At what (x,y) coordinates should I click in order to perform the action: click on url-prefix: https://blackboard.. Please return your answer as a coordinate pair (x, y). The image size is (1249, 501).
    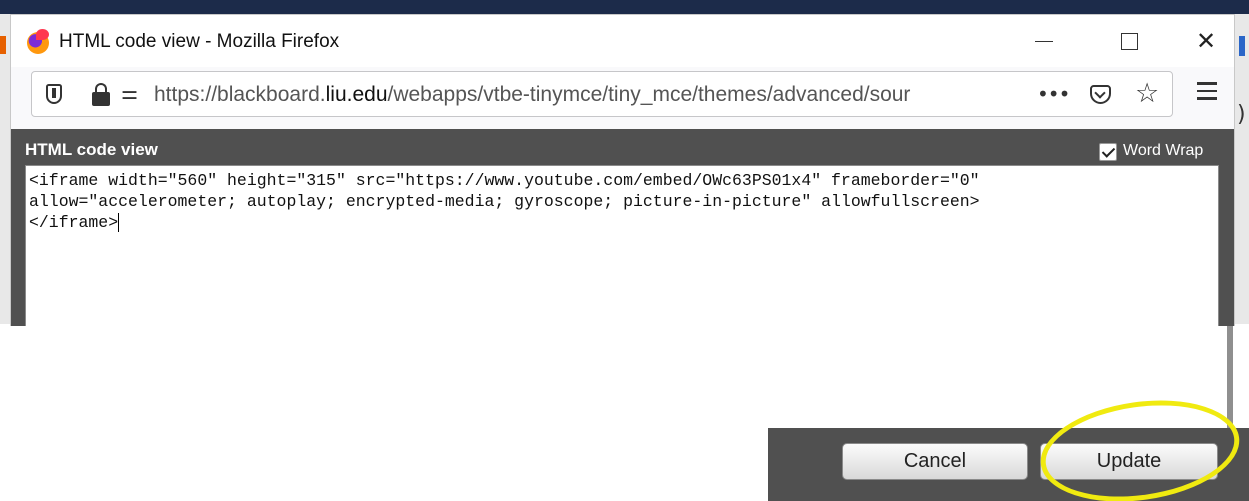
    Looking at the image, I should click on (240, 94).